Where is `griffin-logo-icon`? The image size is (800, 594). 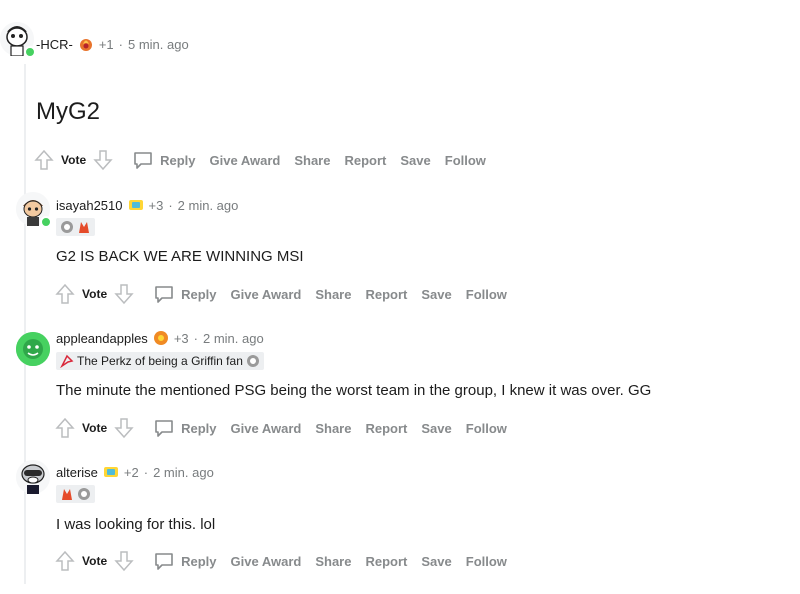 griffin-logo-icon is located at coordinates (67, 361).